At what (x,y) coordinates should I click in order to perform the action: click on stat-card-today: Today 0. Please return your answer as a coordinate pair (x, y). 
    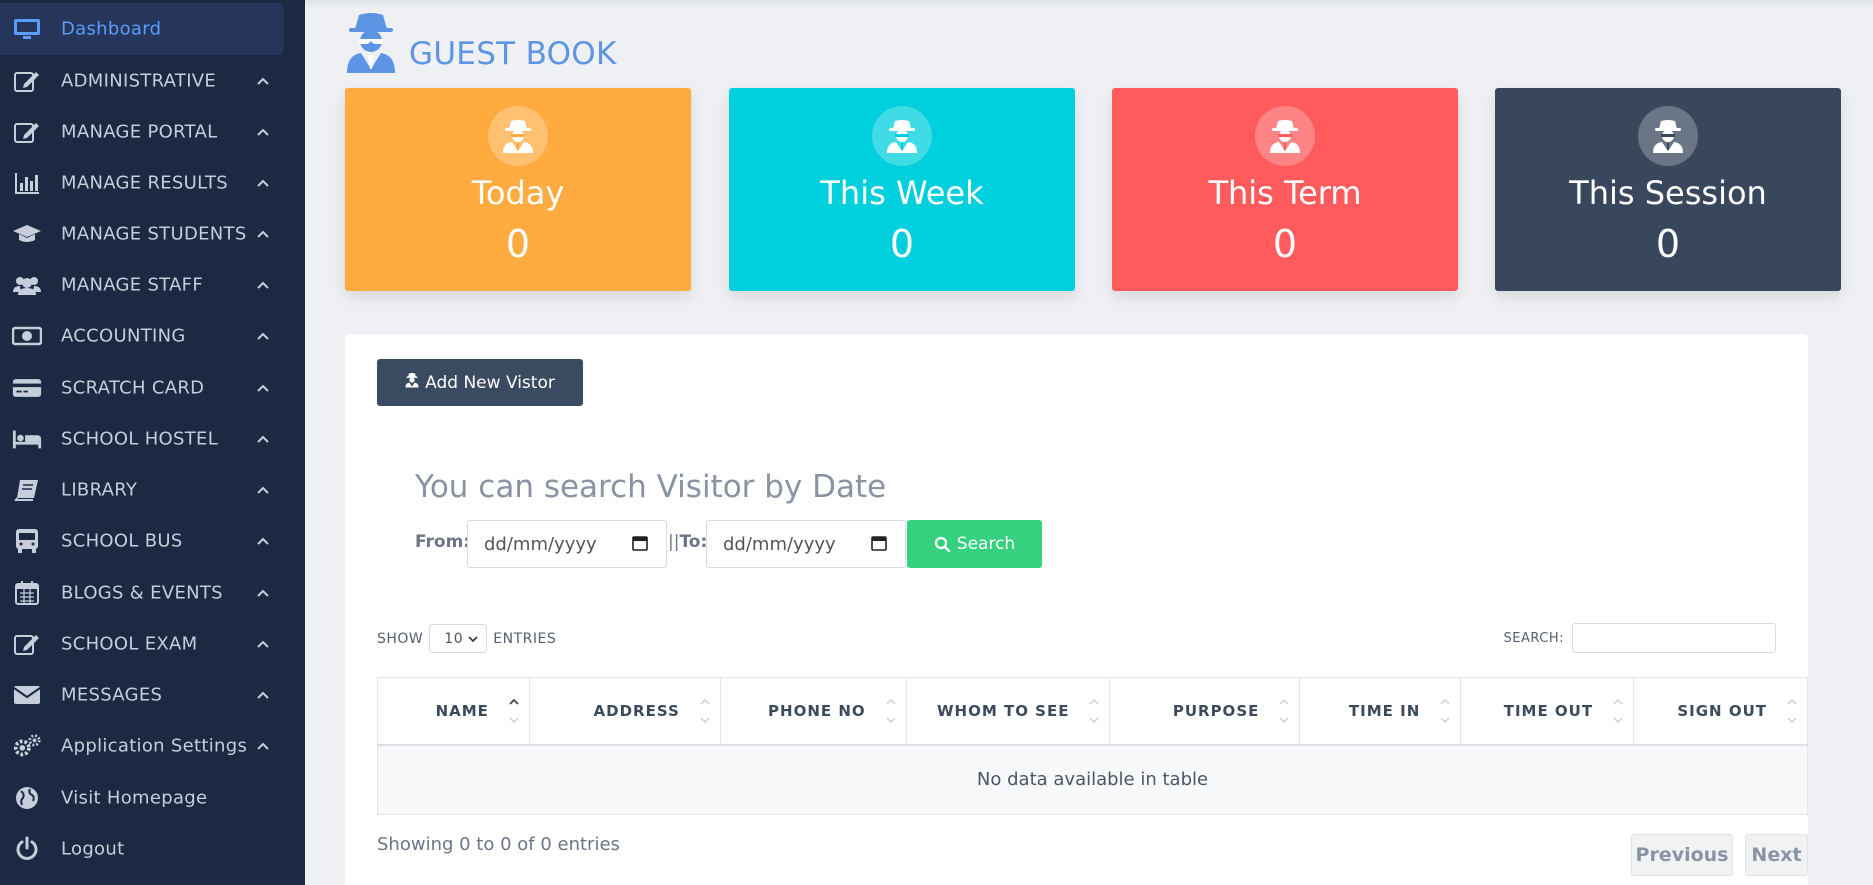
    Looking at the image, I should click on (518, 189).